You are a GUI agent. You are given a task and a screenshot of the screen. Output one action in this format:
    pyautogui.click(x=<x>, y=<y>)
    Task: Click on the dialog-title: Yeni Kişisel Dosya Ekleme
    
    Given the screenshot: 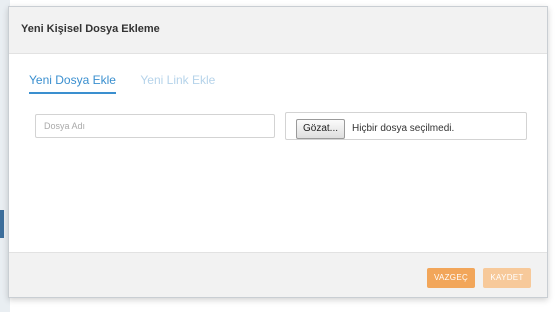 What is the action you would take?
    pyautogui.click(x=90, y=29)
    